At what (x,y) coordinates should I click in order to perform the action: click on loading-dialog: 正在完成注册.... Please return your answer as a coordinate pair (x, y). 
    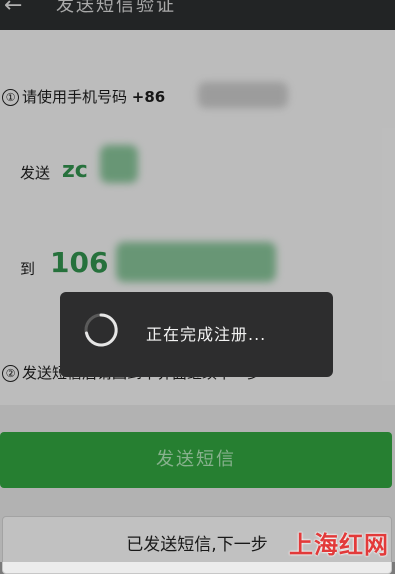
    Looking at the image, I should click on (196, 334).